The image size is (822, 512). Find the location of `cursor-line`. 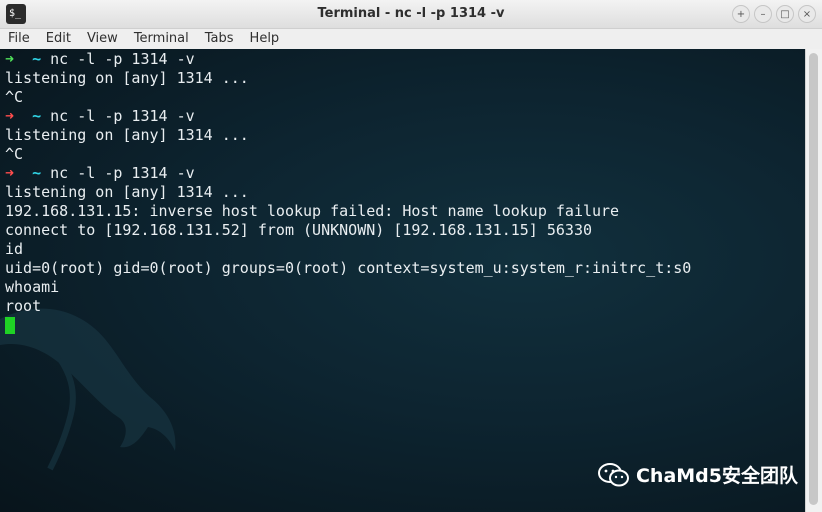

cursor-line is located at coordinates (348, 325).